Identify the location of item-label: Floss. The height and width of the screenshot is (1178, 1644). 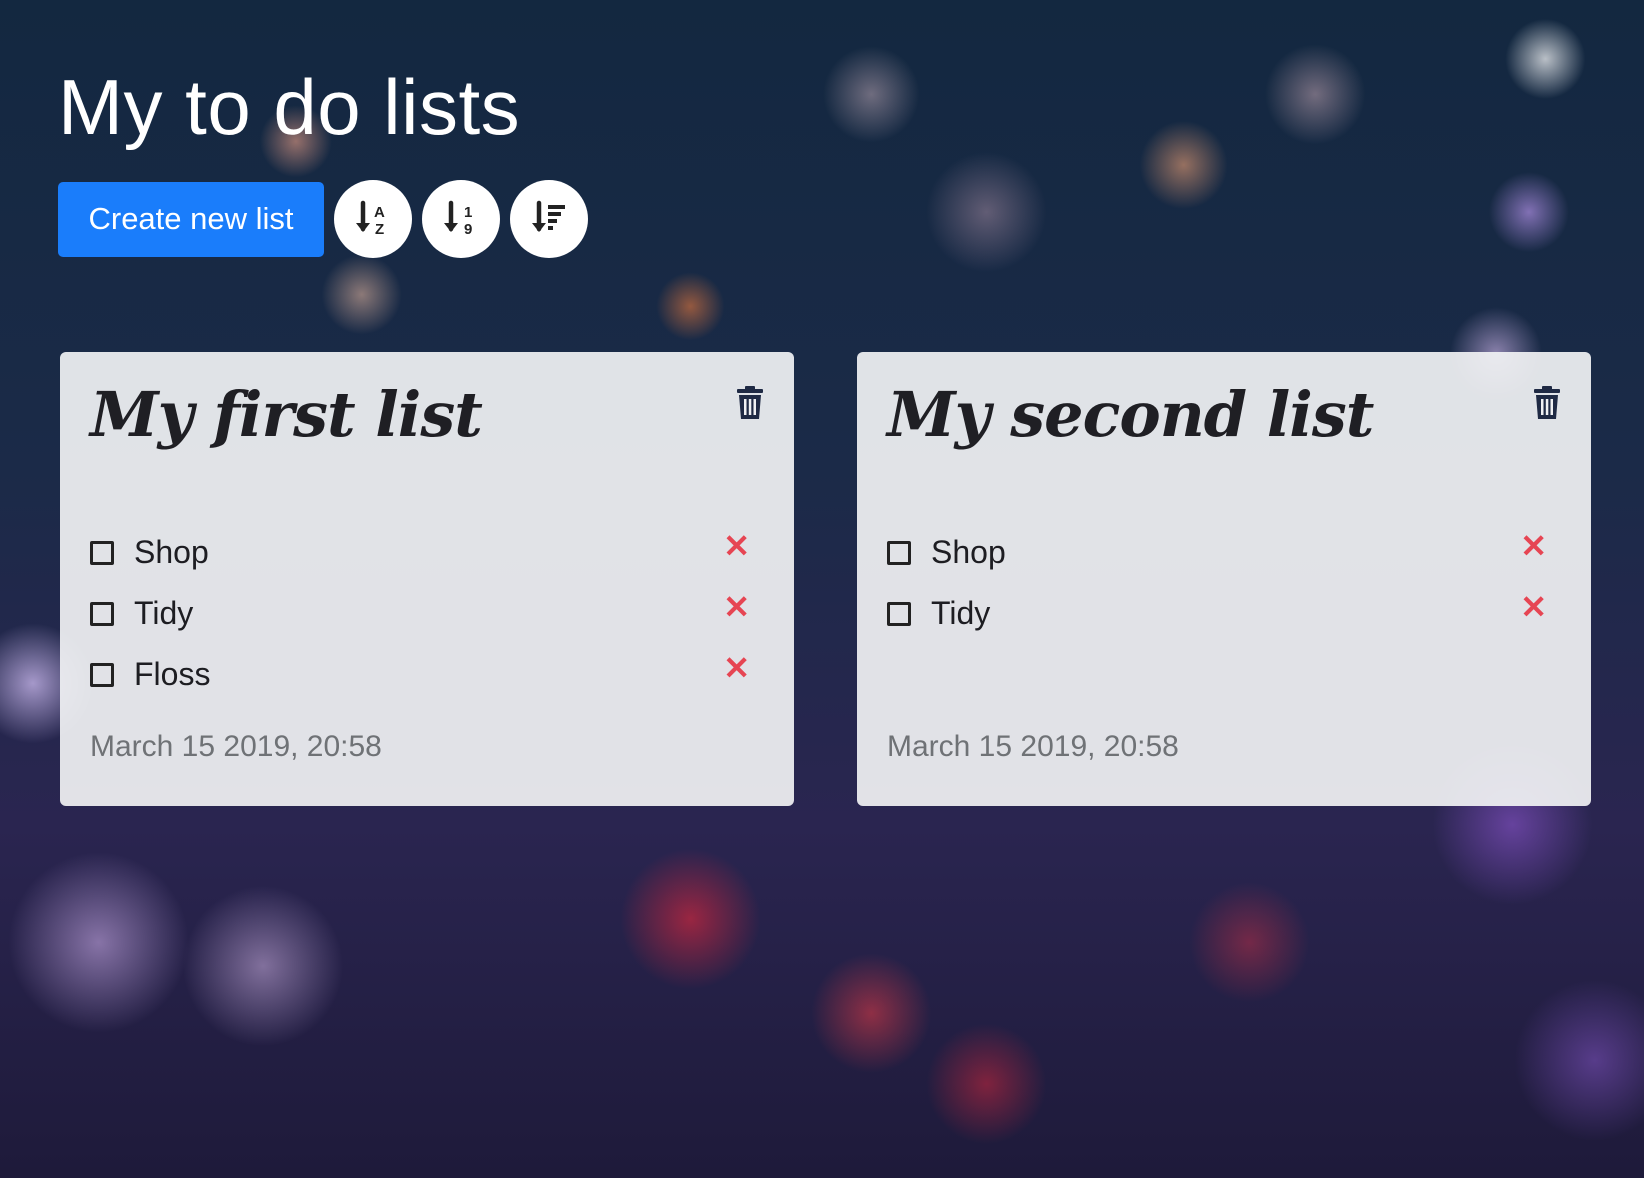
(172, 674).